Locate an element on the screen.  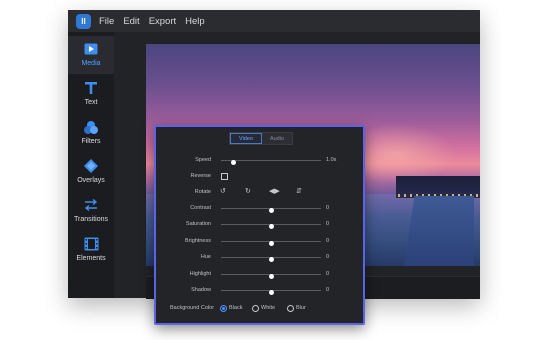
text-t-icon is located at coordinates (91, 88).